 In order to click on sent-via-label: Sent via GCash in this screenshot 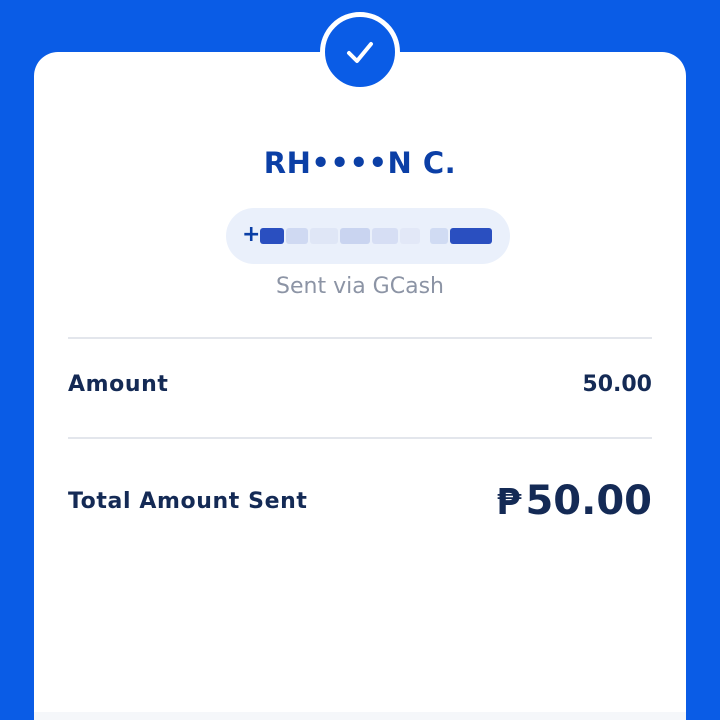, I will do `click(360, 286)`.